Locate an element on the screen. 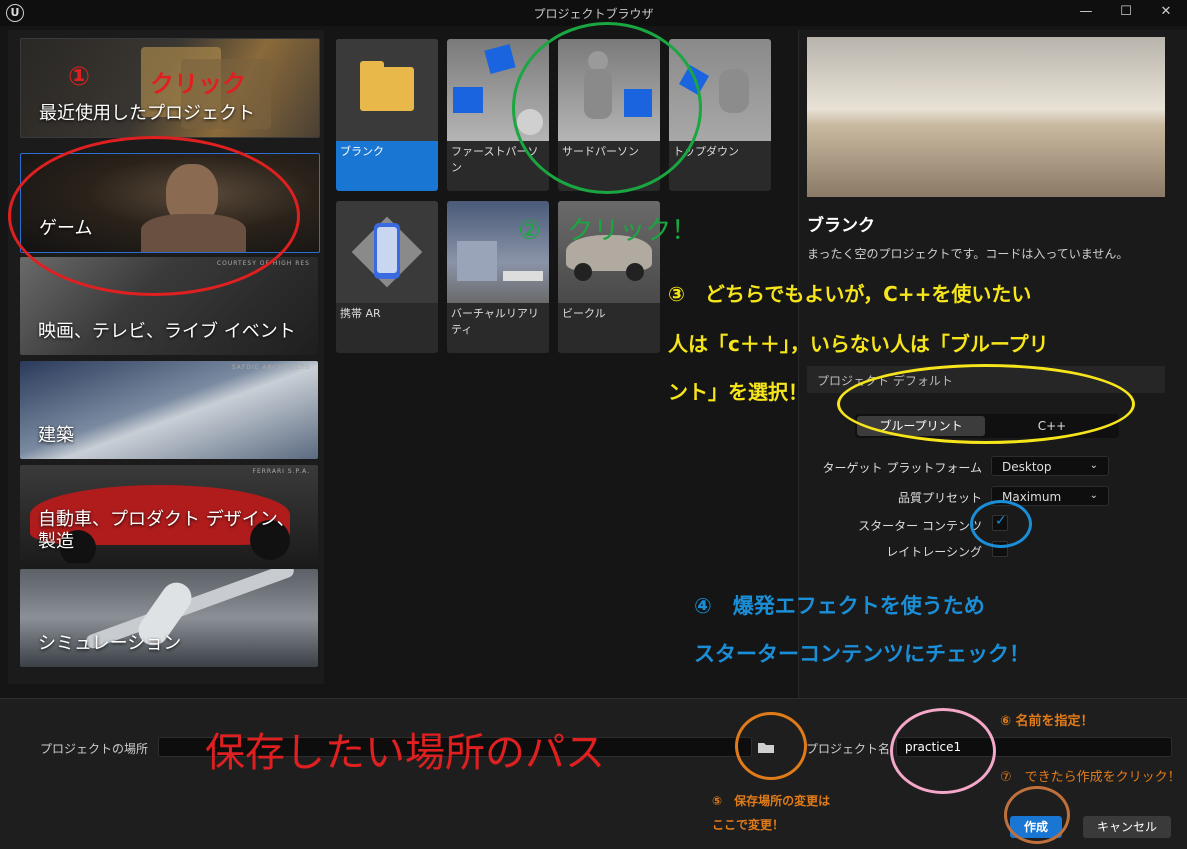  annotation-3-line3: ント」を選択！ is located at coordinates (738, 392).